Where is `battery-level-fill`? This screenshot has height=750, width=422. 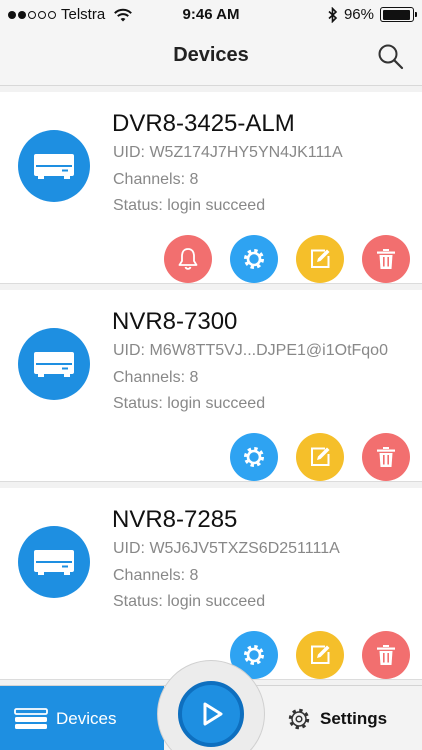
battery-level-fill is located at coordinates (396, 14).